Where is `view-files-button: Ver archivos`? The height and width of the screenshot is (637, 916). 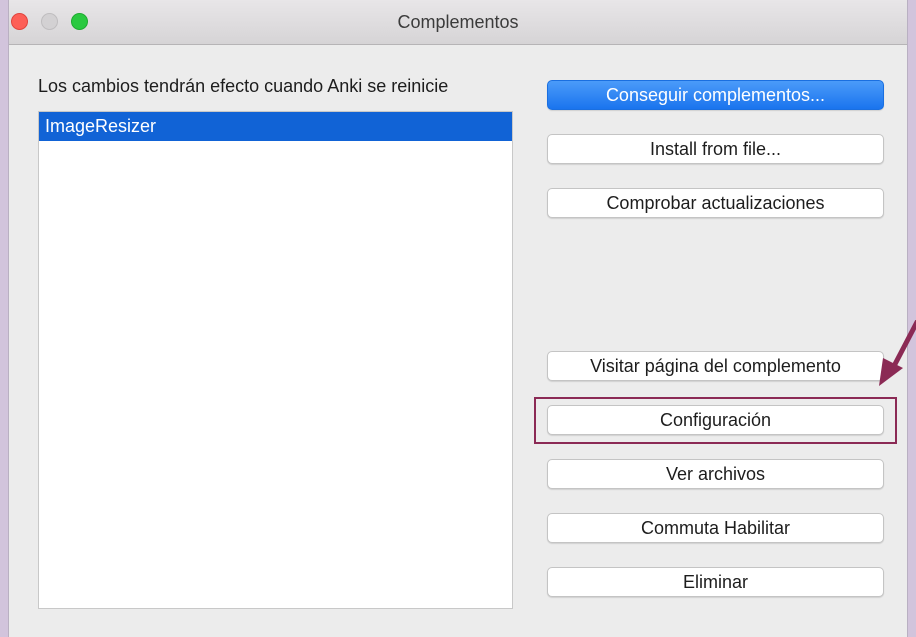 view-files-button: Ver archivos is located at coordinates (715, 474).